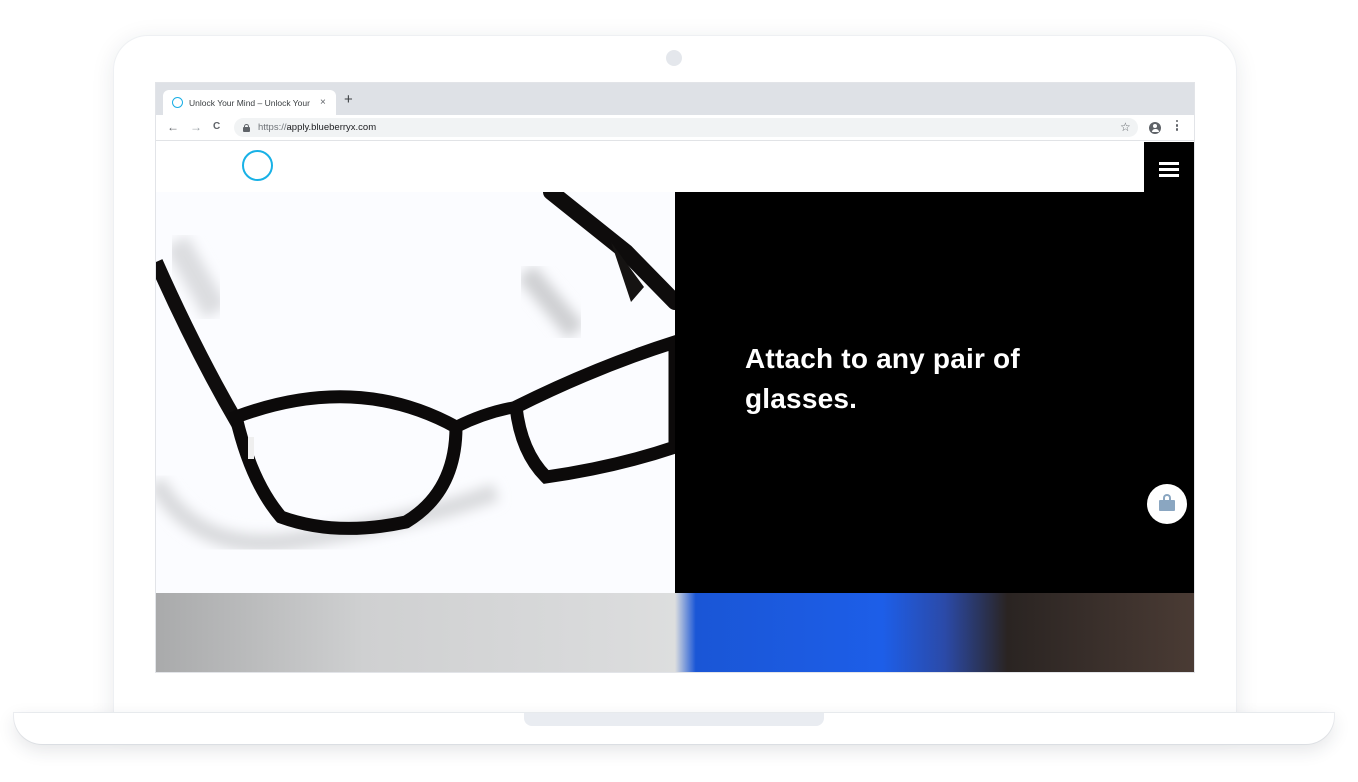  What do you see at coordinates (331, 127) in the screenshot?
I see `url-host: apply.blueberryx.com` at bounding box center [331, 127].